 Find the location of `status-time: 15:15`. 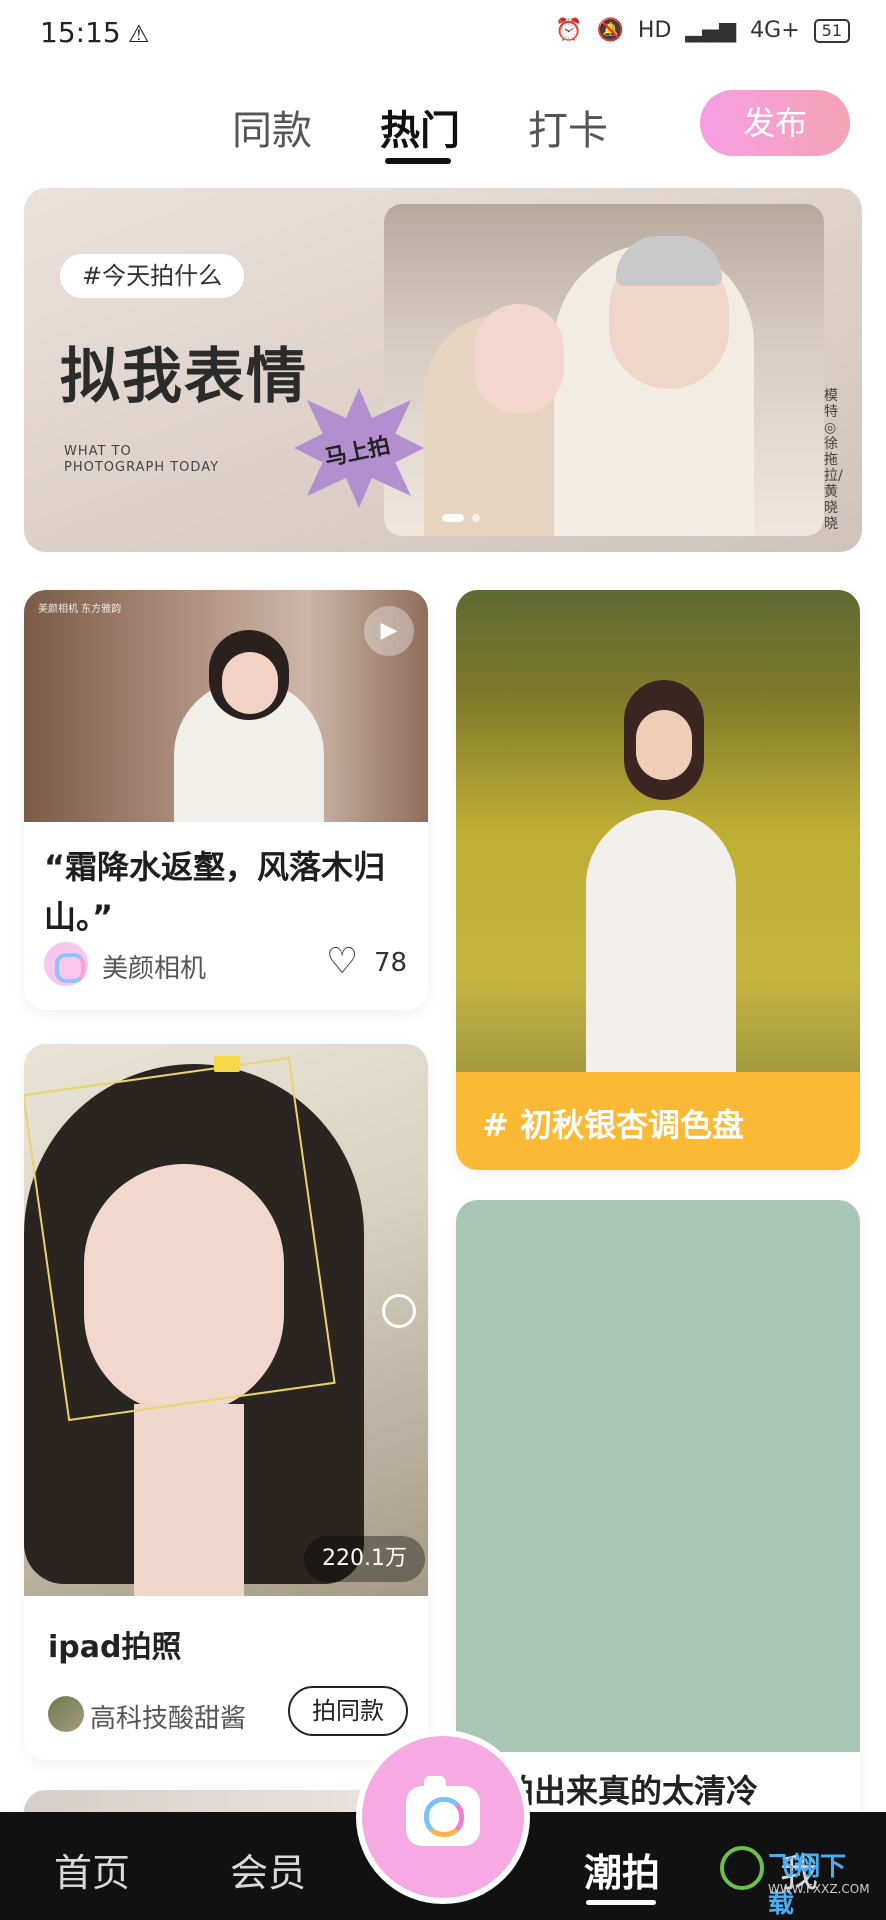

status-time: 15:15 is located at coordinates (80, 32).